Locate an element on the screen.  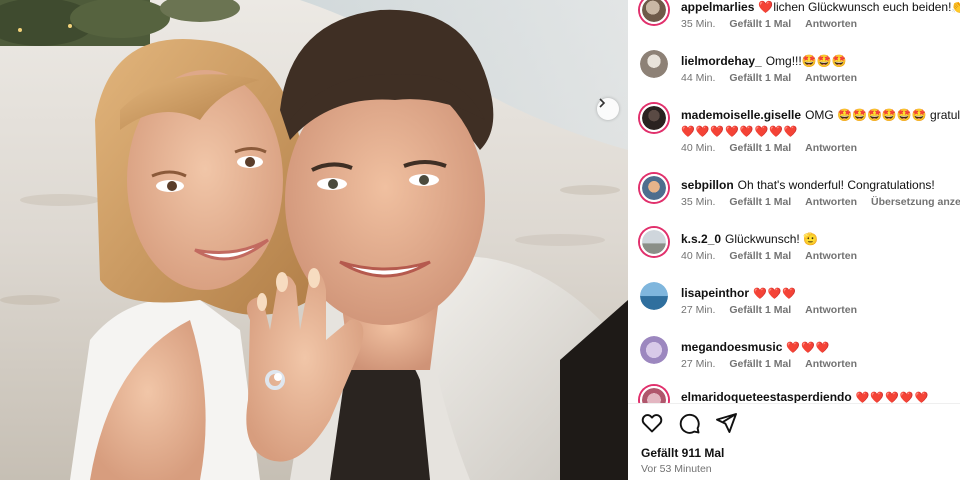
speech-bubble-icon is located at coordinates (689, 423).